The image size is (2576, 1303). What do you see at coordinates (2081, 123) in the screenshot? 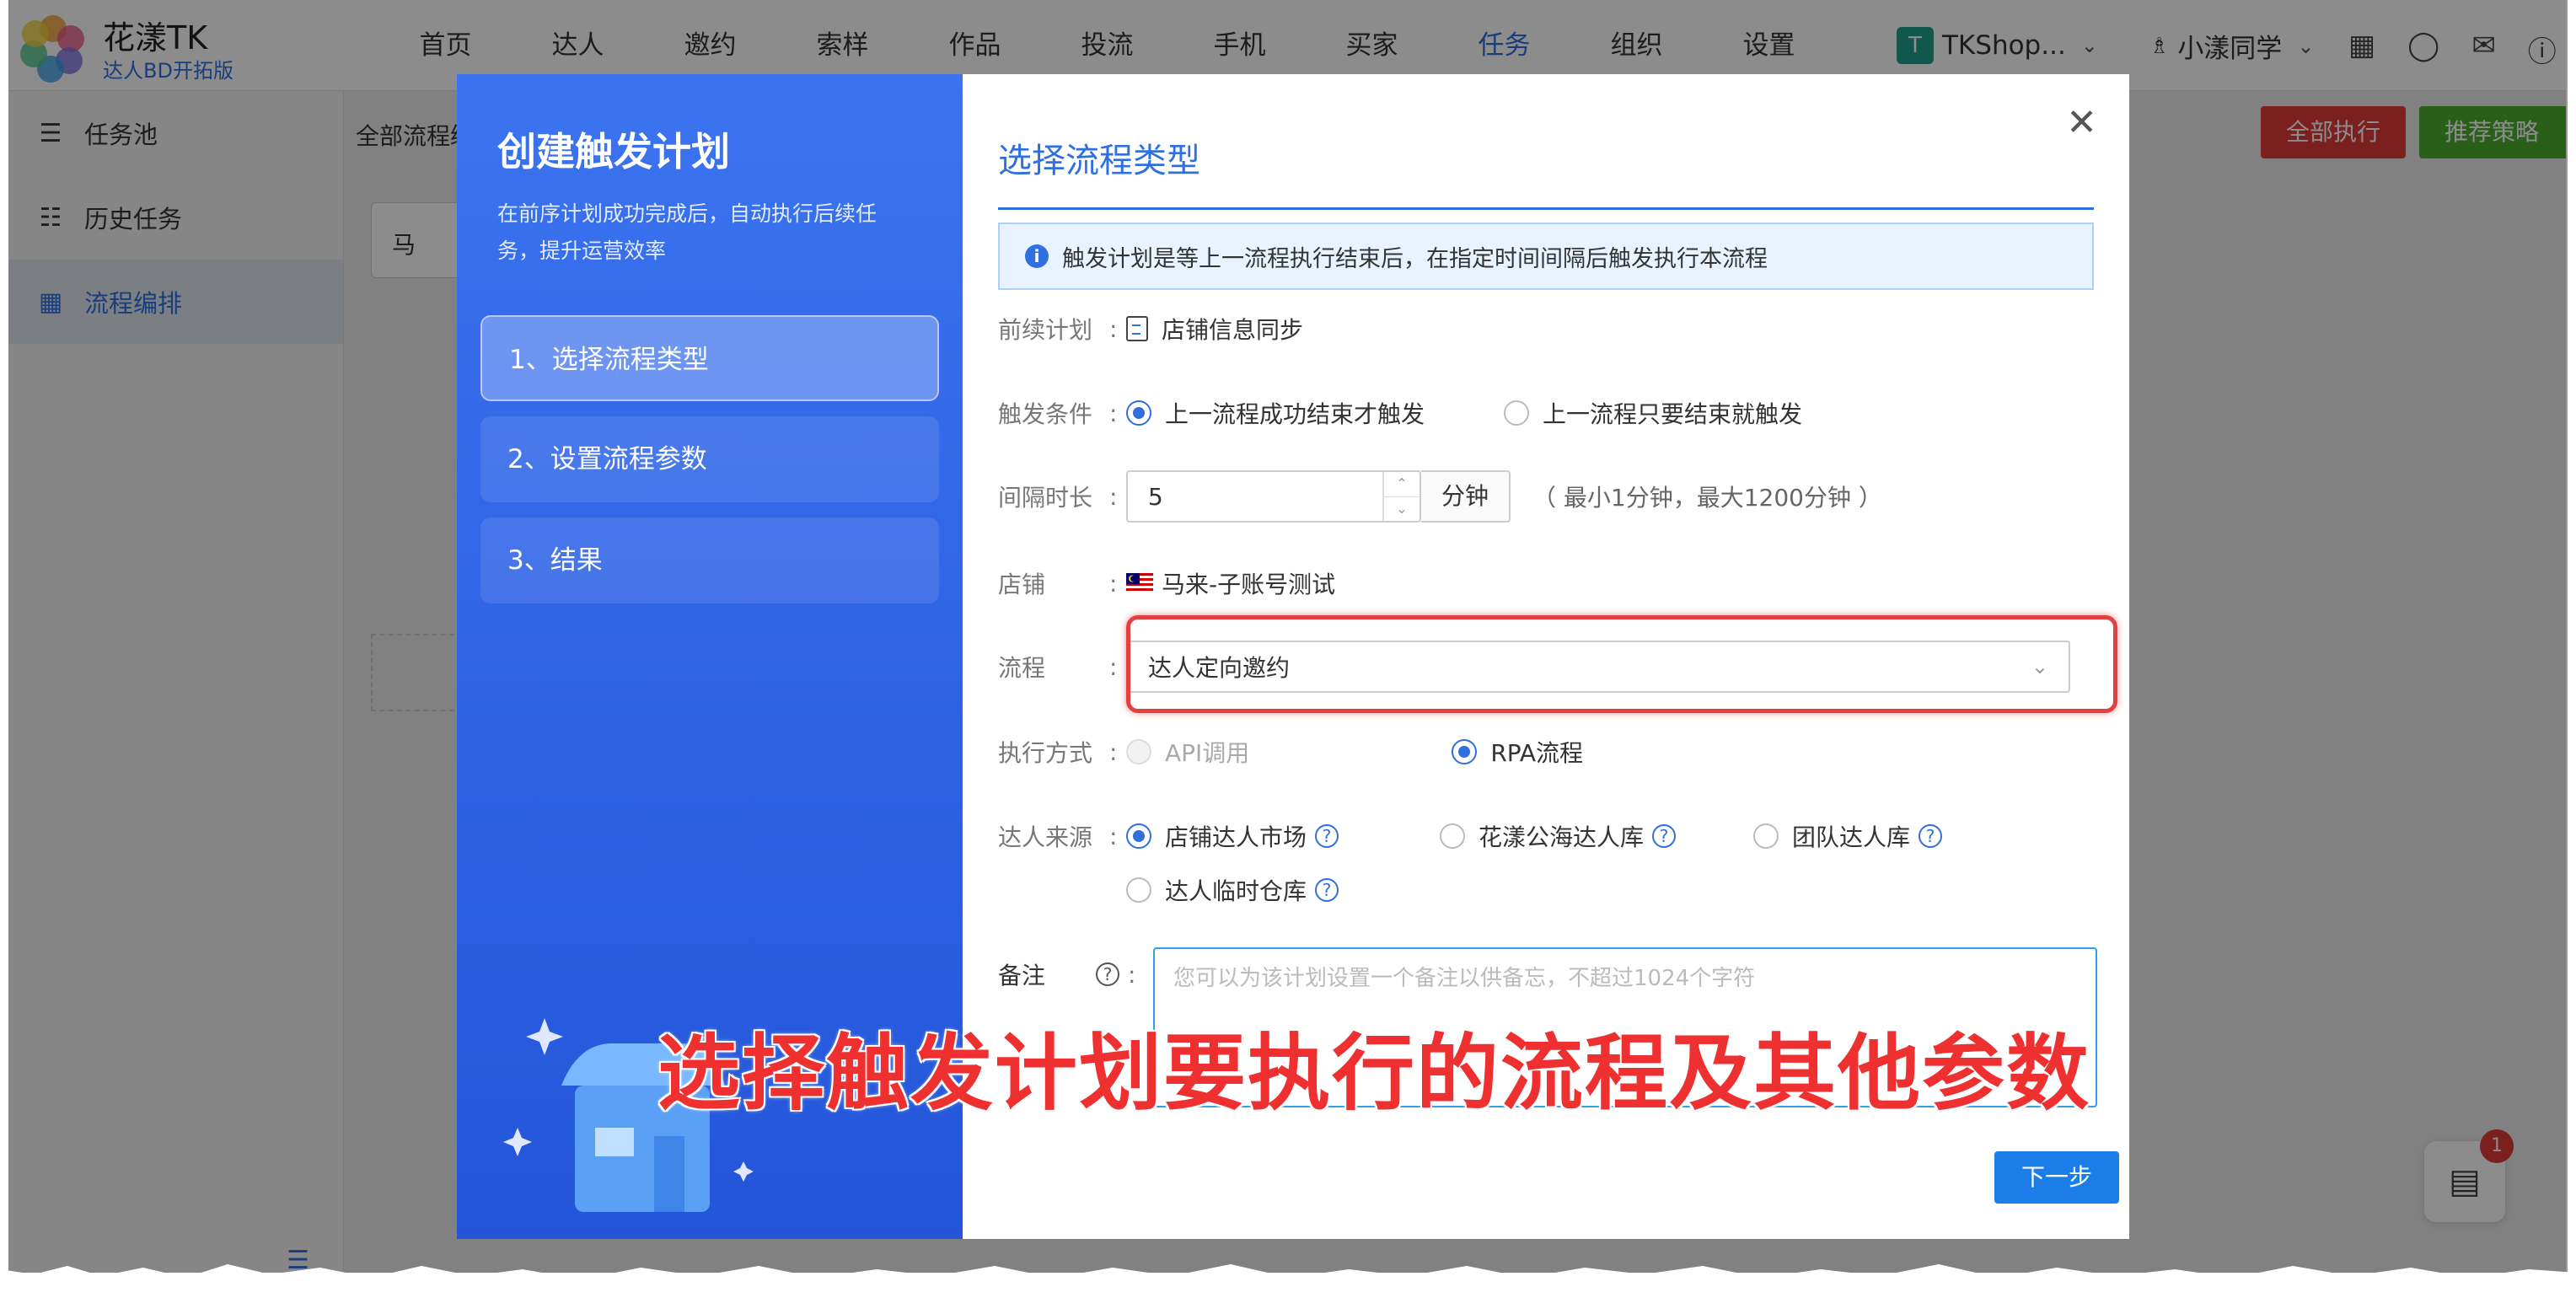
I see `close-icon: ✕` at bounding box center [2081, 123].